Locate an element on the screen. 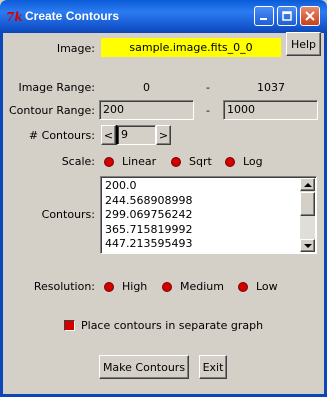  scale-sqrt-radio is located at coordinates (176, 162).